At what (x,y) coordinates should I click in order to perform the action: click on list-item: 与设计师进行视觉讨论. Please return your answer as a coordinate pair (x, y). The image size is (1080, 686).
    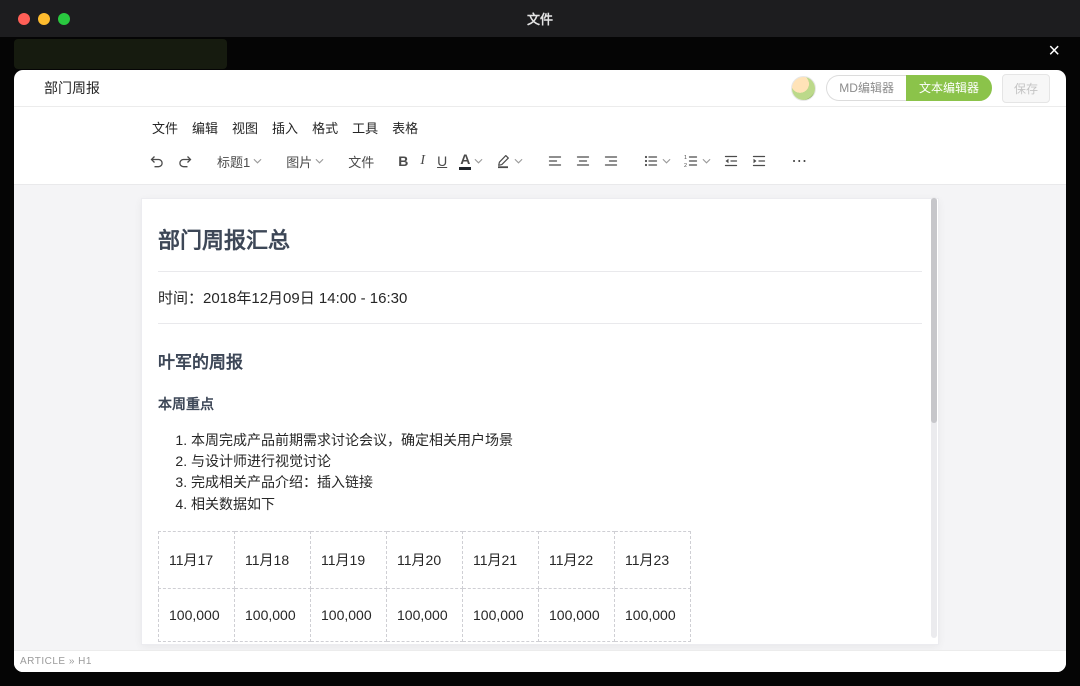
    Looking at the image, I should click on (556, 461).